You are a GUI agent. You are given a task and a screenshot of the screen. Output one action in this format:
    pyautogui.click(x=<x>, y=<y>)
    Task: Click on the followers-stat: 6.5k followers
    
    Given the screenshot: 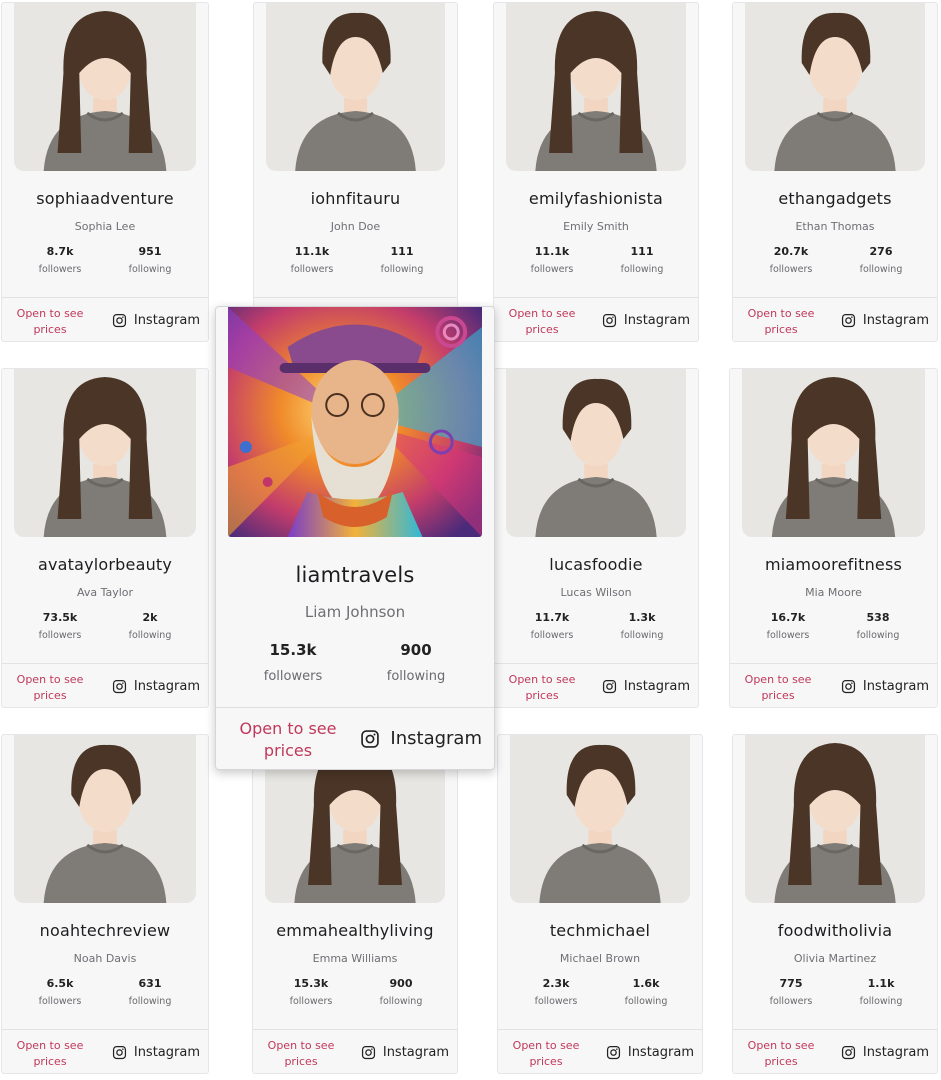 What is the action you would take?
    pyautogui.click(x=60, y=992)
    